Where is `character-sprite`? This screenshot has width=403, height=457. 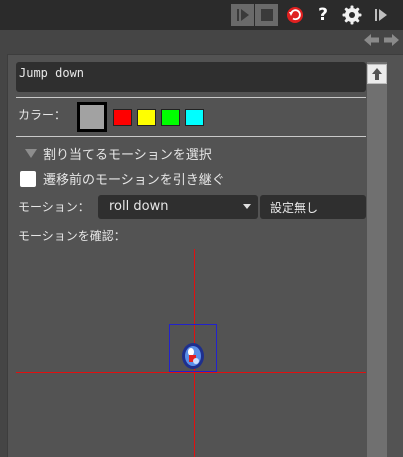
character-sprite is located at coordinates (193, 356).